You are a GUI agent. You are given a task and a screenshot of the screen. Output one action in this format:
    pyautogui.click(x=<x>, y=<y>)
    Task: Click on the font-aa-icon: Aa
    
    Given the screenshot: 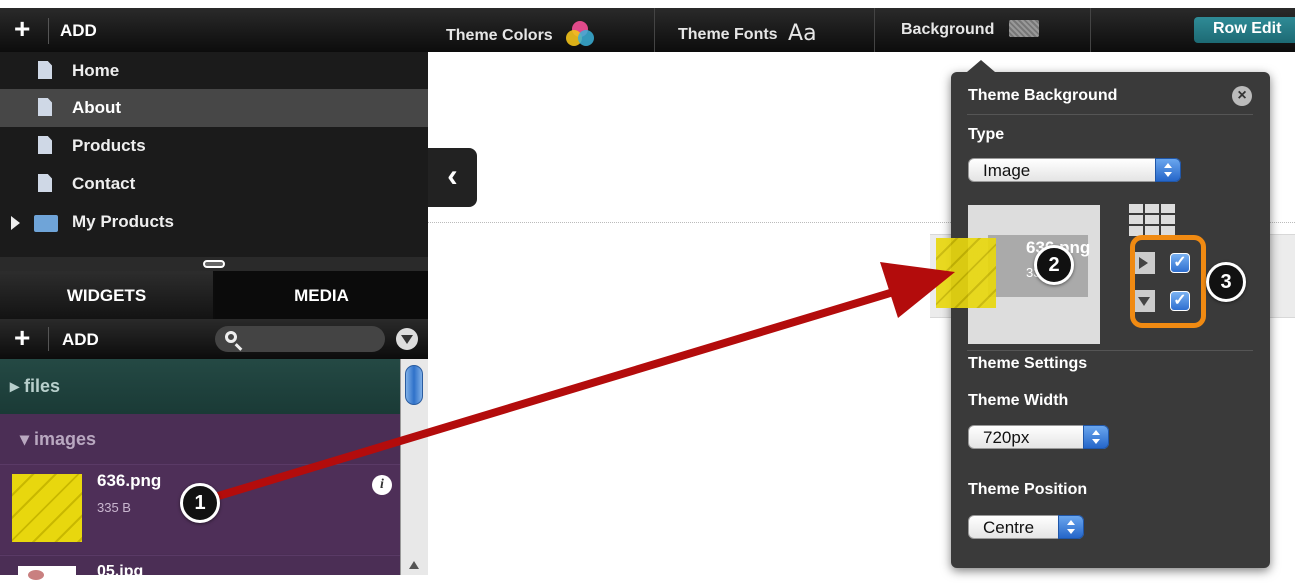 What is the action you would take?
    pyautogui.click(x=802, y=33)
    